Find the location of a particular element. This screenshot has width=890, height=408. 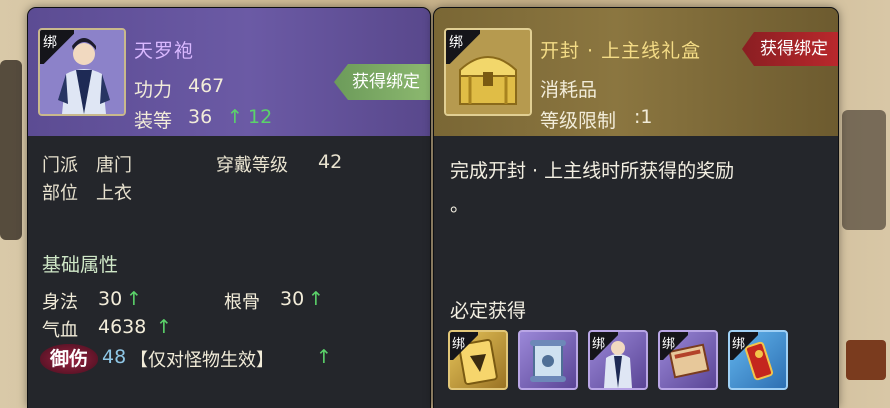

base-attributes-title: 基础属性 is located at coordinates (80, 265).